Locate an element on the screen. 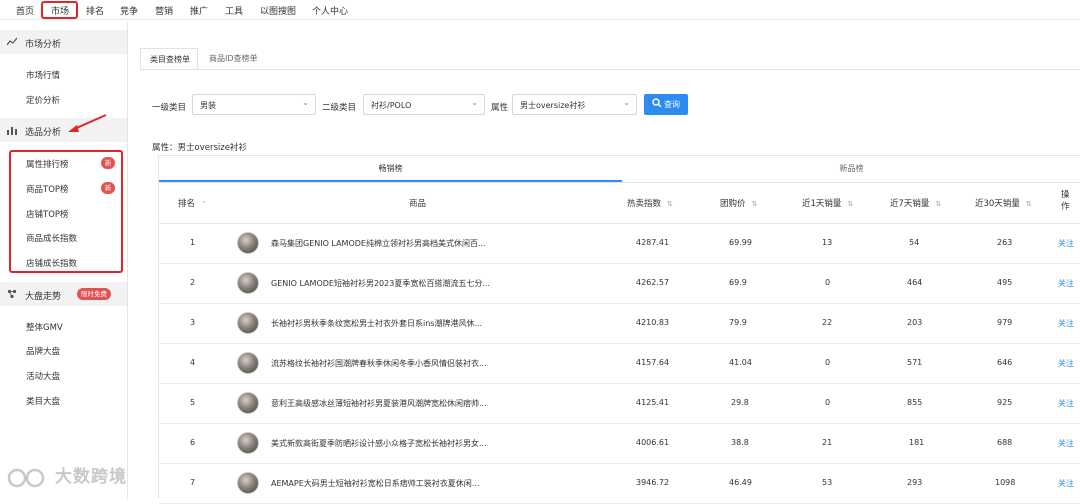  price-cell: 46.49 is located at coordinates (740, 482).